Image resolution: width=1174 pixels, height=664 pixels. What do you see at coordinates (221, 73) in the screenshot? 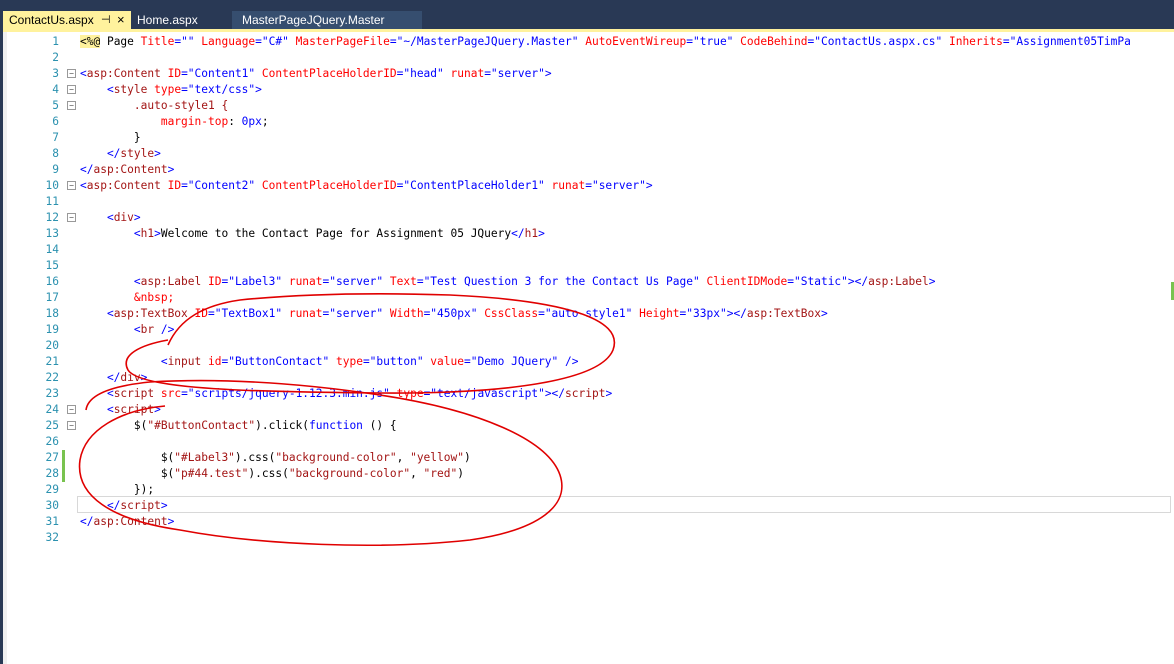
I see `code-token: ="Content1"` at bounding box center [221, 73].